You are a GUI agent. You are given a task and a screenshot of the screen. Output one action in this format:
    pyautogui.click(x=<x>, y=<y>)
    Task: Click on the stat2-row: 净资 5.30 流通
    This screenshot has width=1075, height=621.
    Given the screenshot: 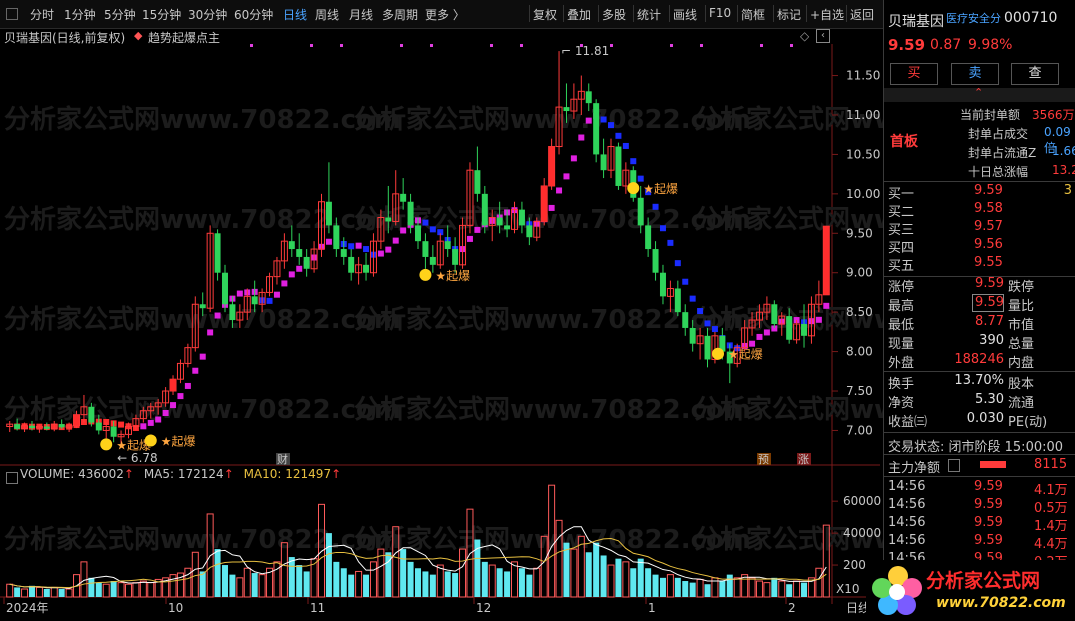 What is the action you would take?
    pyautogui.click(x=980, y=401)
    